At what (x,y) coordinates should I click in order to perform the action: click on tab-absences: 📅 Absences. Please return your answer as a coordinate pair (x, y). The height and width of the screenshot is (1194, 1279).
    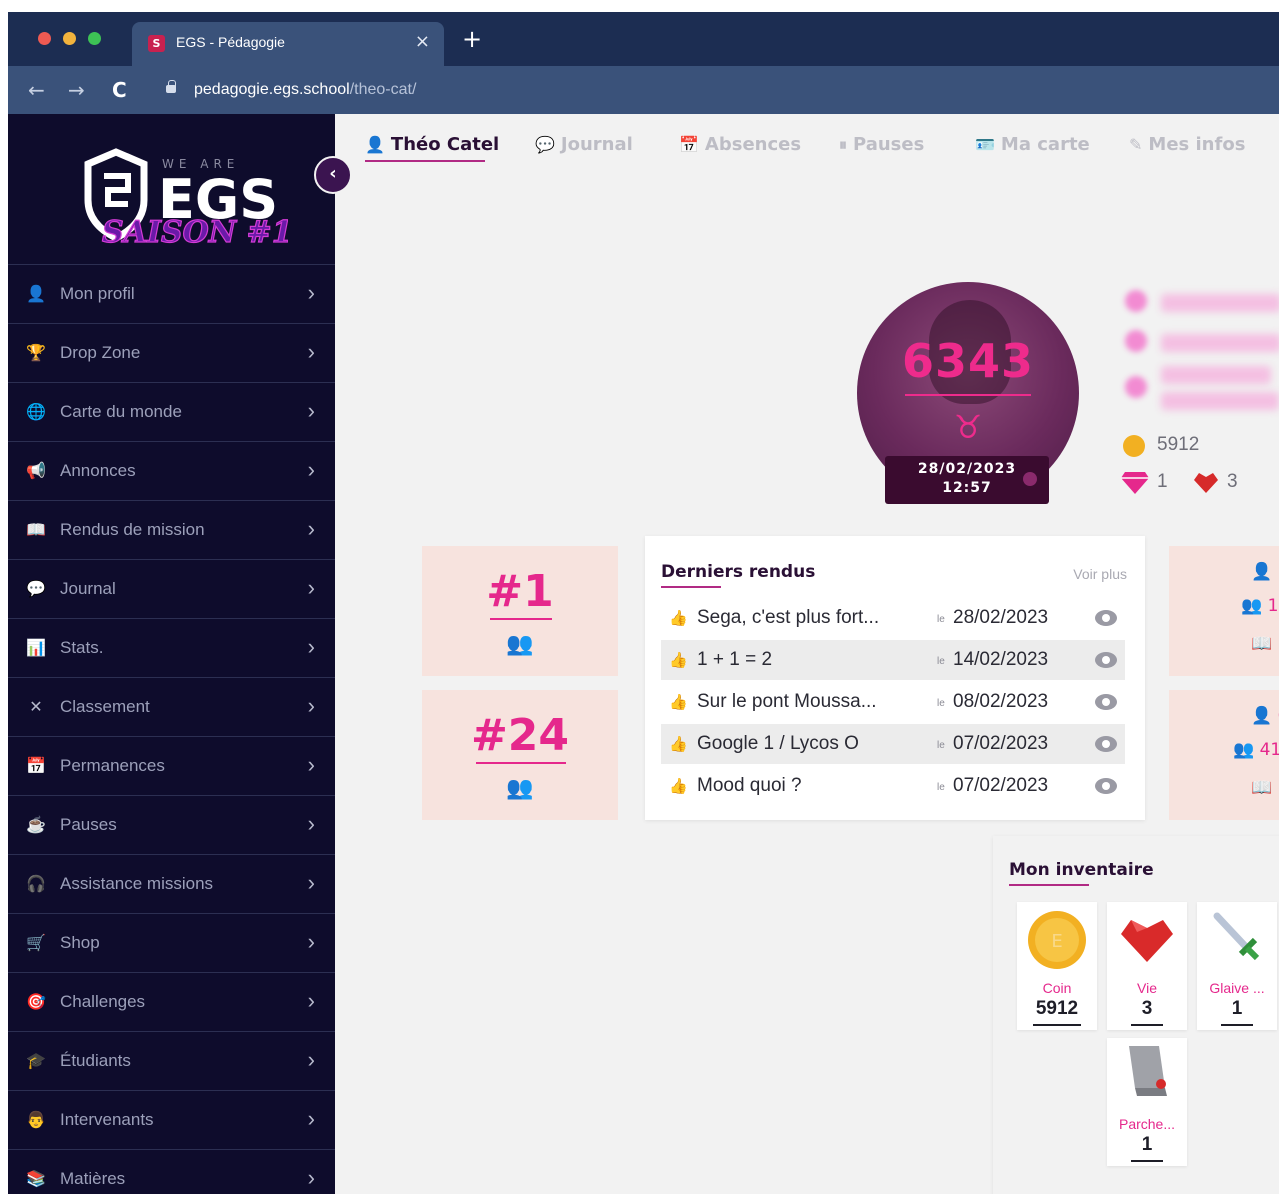
    Looking at the image, I should click on (740, 144).